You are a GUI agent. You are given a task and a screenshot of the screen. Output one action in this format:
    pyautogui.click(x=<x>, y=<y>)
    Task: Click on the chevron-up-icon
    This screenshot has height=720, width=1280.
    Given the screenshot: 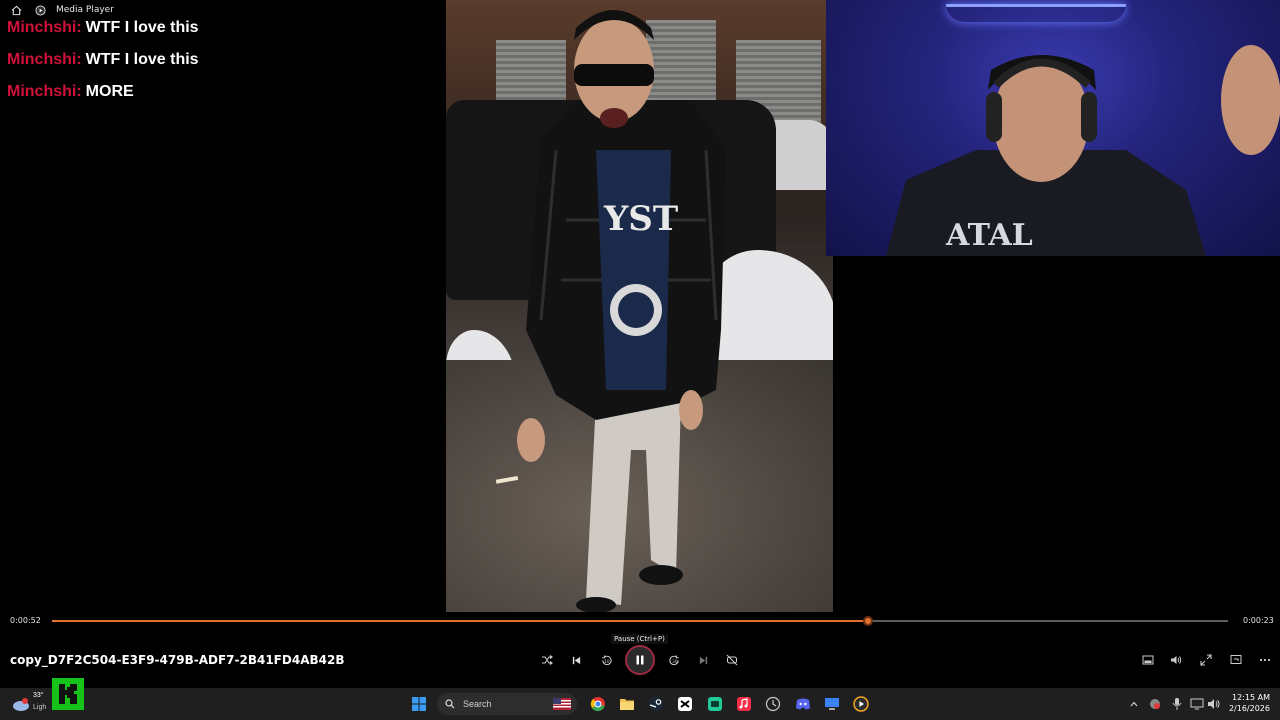 What is the action you would take?
    pyautogui.click(x=1134, y=704)
    